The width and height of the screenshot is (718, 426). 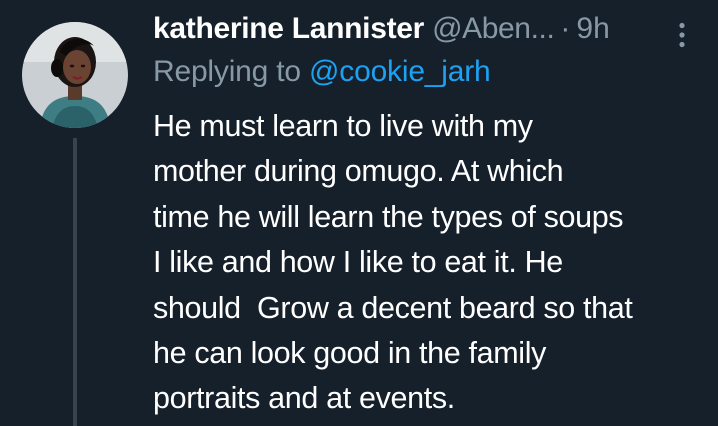 What do you see at coordinates (227, 71) in the screenshot?
I see `replying-to-label: Replying to` at bounding box center [227, 71].